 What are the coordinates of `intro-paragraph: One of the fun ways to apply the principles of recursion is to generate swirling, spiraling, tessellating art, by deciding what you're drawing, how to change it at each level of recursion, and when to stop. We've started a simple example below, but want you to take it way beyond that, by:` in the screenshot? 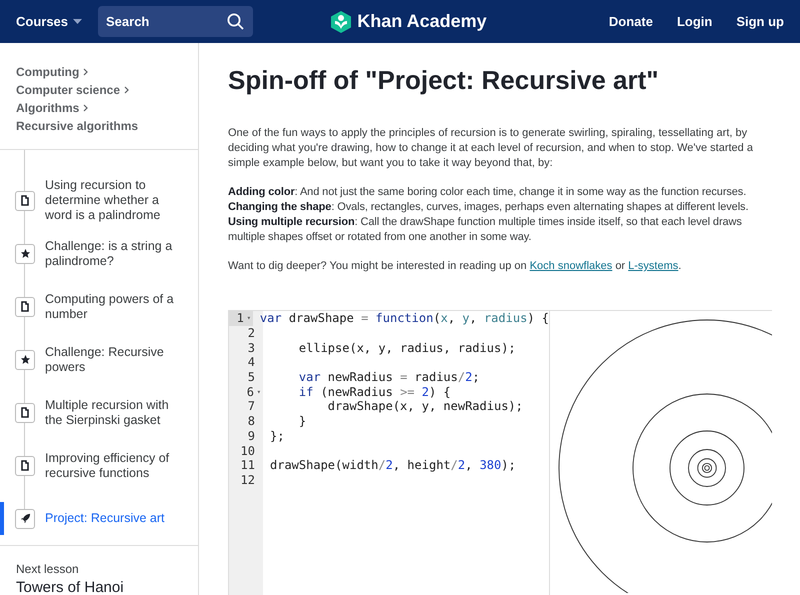 It's located at (491, 148).